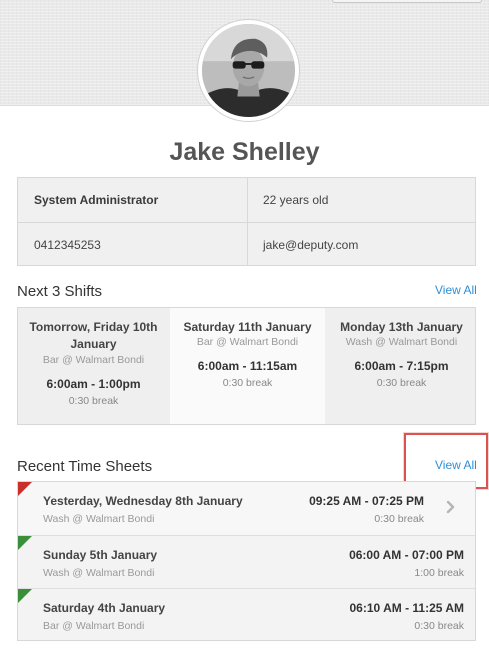 Image resolution: width=489 pixels, height=652 pixels. What do you see at coordinates (104, 608) in the screenshot?
I see `timesheet-day: Saturday 4th January` at bounding box center [104, 608].